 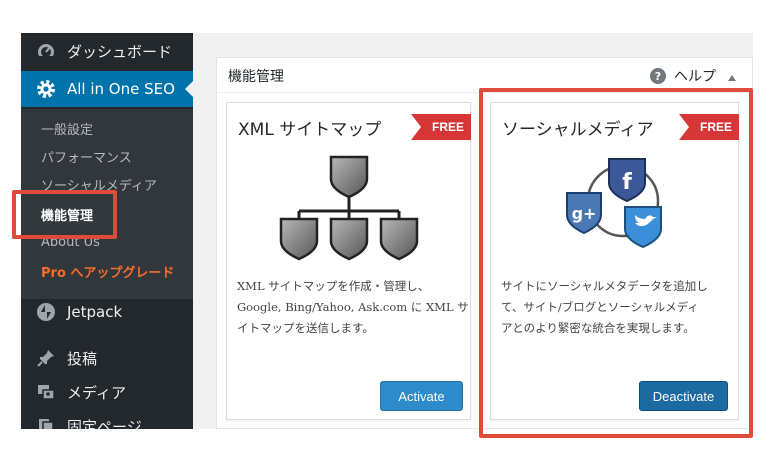 I want to click on free-ribbon: FREE, so click(x=441, y=127).